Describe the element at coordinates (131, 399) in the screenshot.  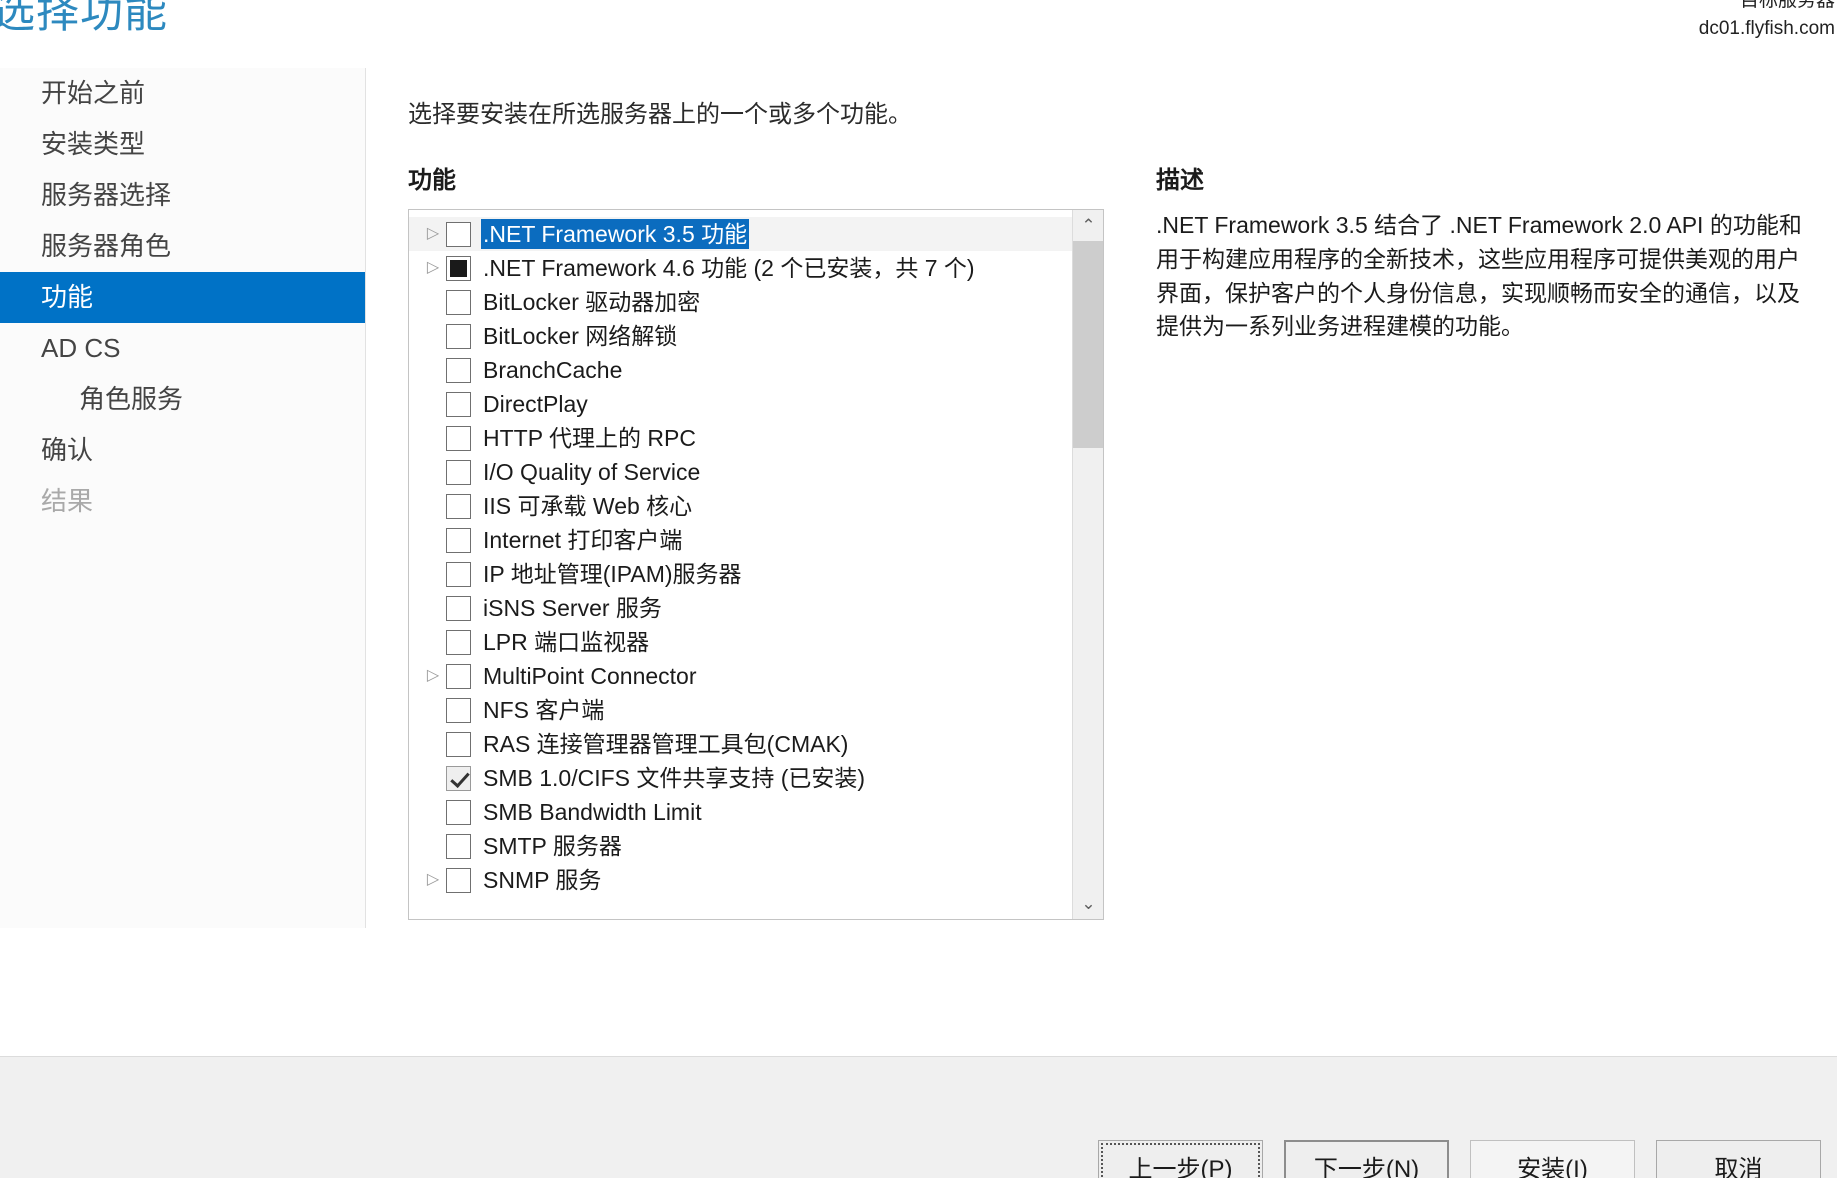
I see `sidebar-item-label: 角色服务` at that location.